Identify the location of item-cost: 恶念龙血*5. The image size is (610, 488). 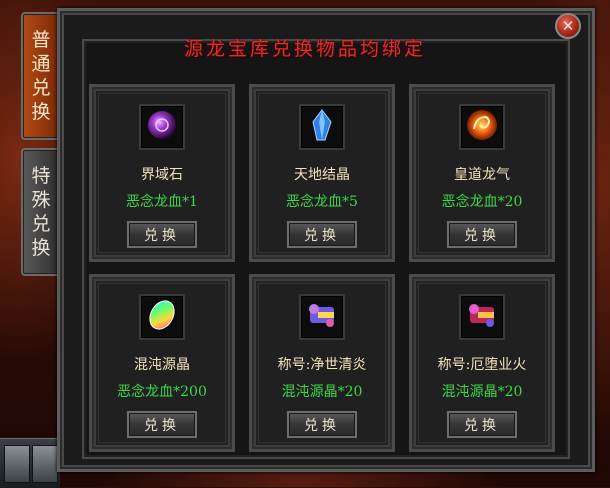
(322, 202).